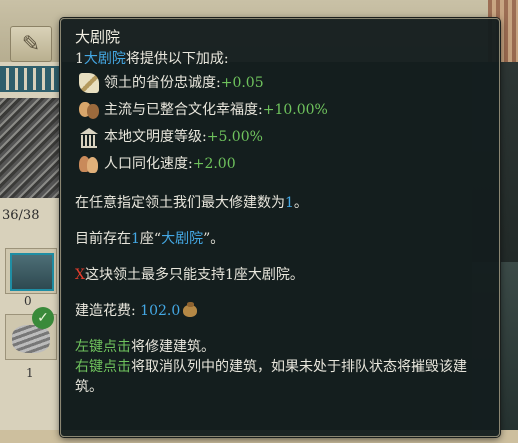  What do you see at coordinates (89, 110) in the screenshot?
I see `theater-masks-icon` at bounding box center [89, 110].